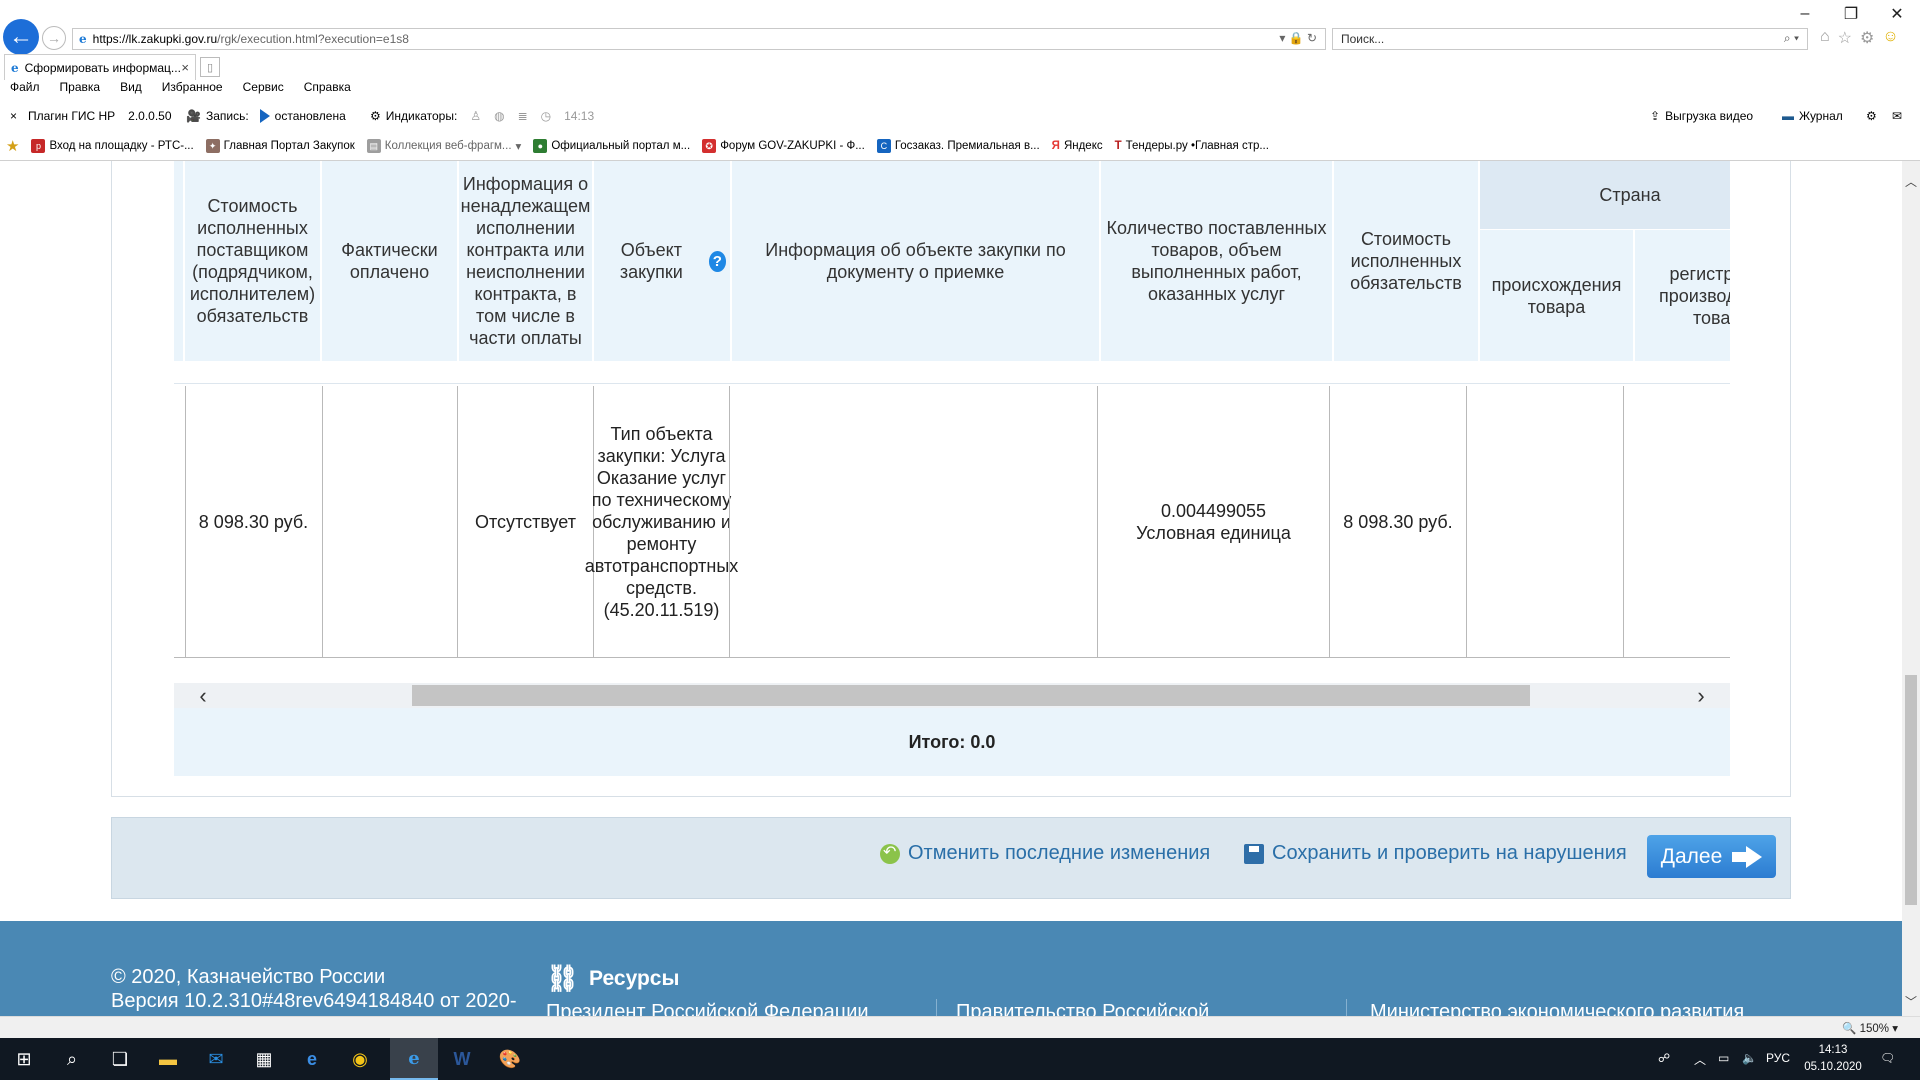 This screenshot has height=1080, width=1920. Describe the element at coordinates (444, 146) in the screenshot. I see `fav-link-webslice: ▤ Коллекция веб-фрагм... ▾` at that location.